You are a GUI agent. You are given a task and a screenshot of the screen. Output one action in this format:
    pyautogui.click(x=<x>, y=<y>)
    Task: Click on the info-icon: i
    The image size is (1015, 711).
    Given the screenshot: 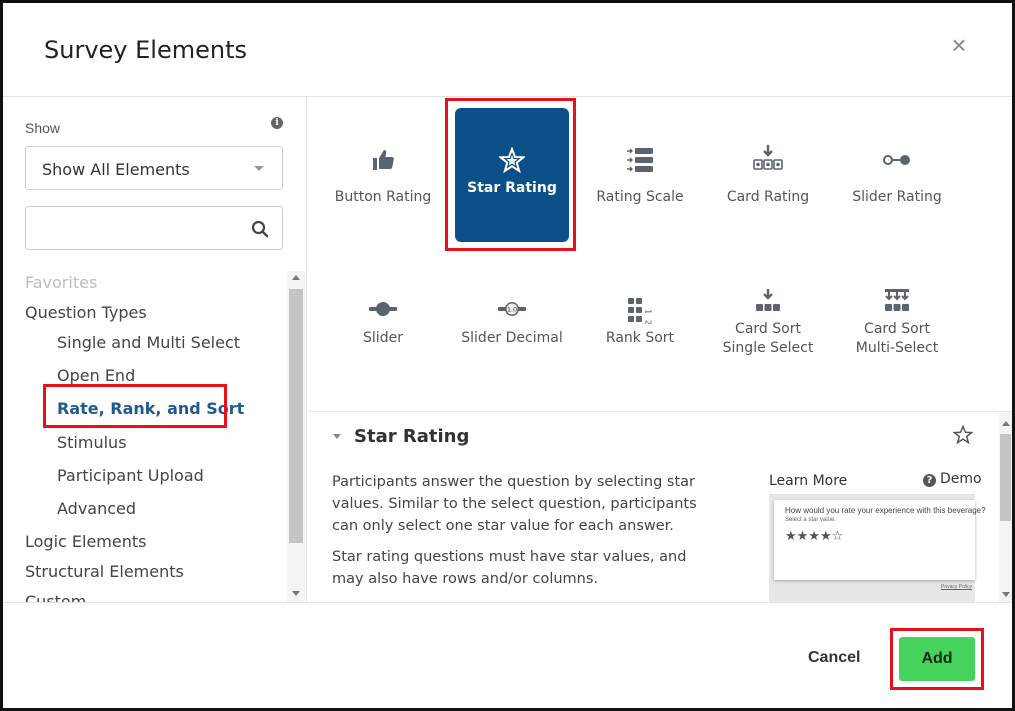 What is the action you would take?
    pyautogui.click(x=277, y=123)
    